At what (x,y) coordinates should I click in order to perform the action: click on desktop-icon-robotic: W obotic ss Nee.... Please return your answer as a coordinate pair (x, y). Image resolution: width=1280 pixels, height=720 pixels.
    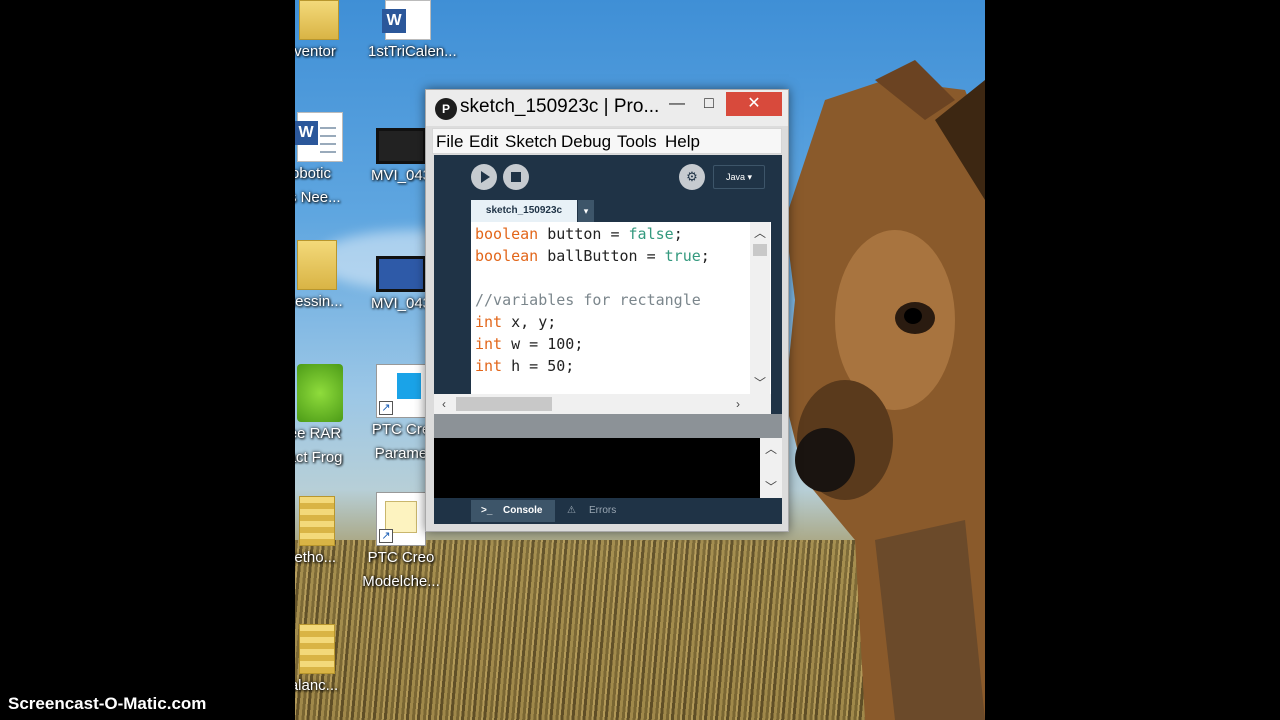
    Looking at the image, I should click on (323, 161).